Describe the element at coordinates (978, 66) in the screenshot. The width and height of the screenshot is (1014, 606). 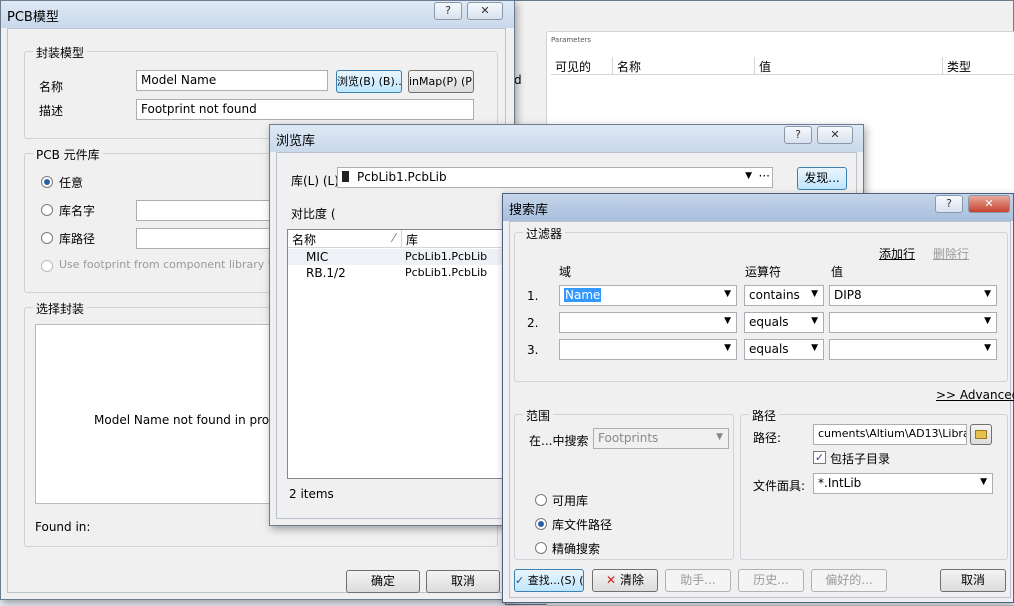
I see `col-type: 类型` at that location.